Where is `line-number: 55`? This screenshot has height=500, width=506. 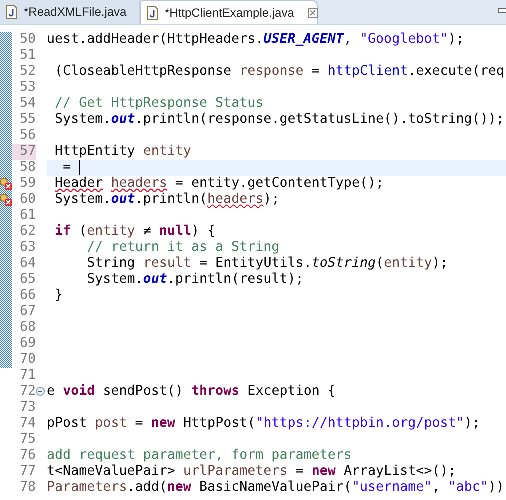 line-number: 55 is located at coordinates (27, 120).